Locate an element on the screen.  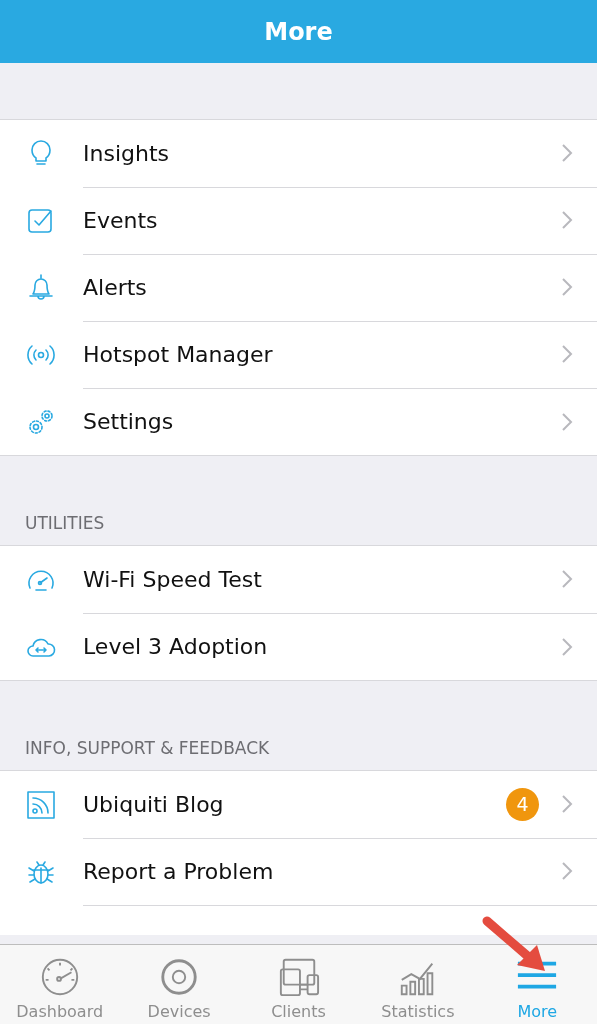
menu-label: Alerts is located at coordinates (115, 287).